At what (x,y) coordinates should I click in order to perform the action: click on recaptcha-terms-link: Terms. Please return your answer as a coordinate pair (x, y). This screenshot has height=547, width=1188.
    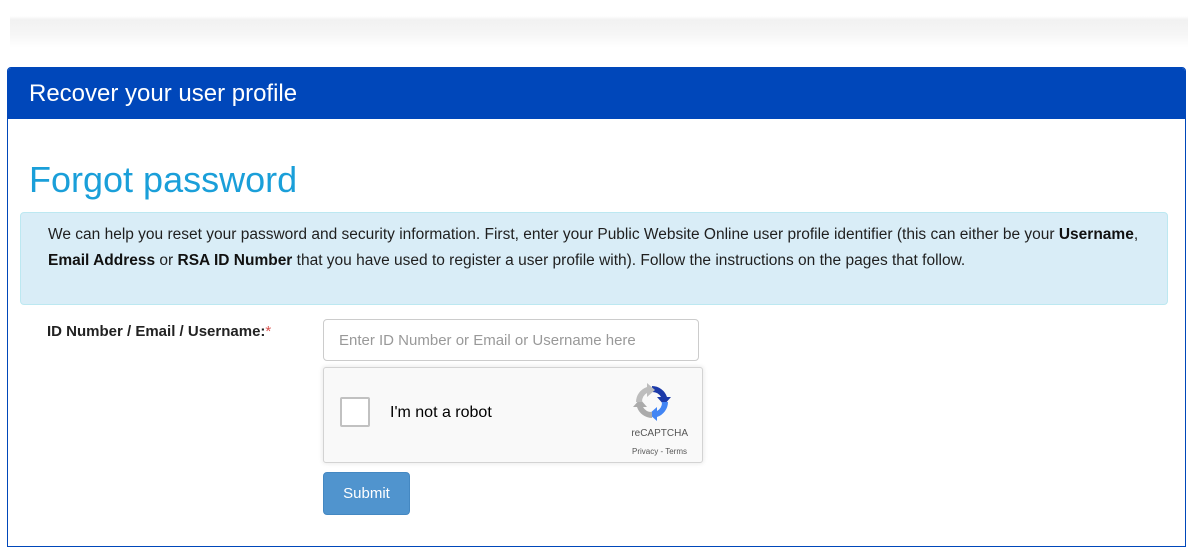
    Looking at the image, I should click on (676, 451).